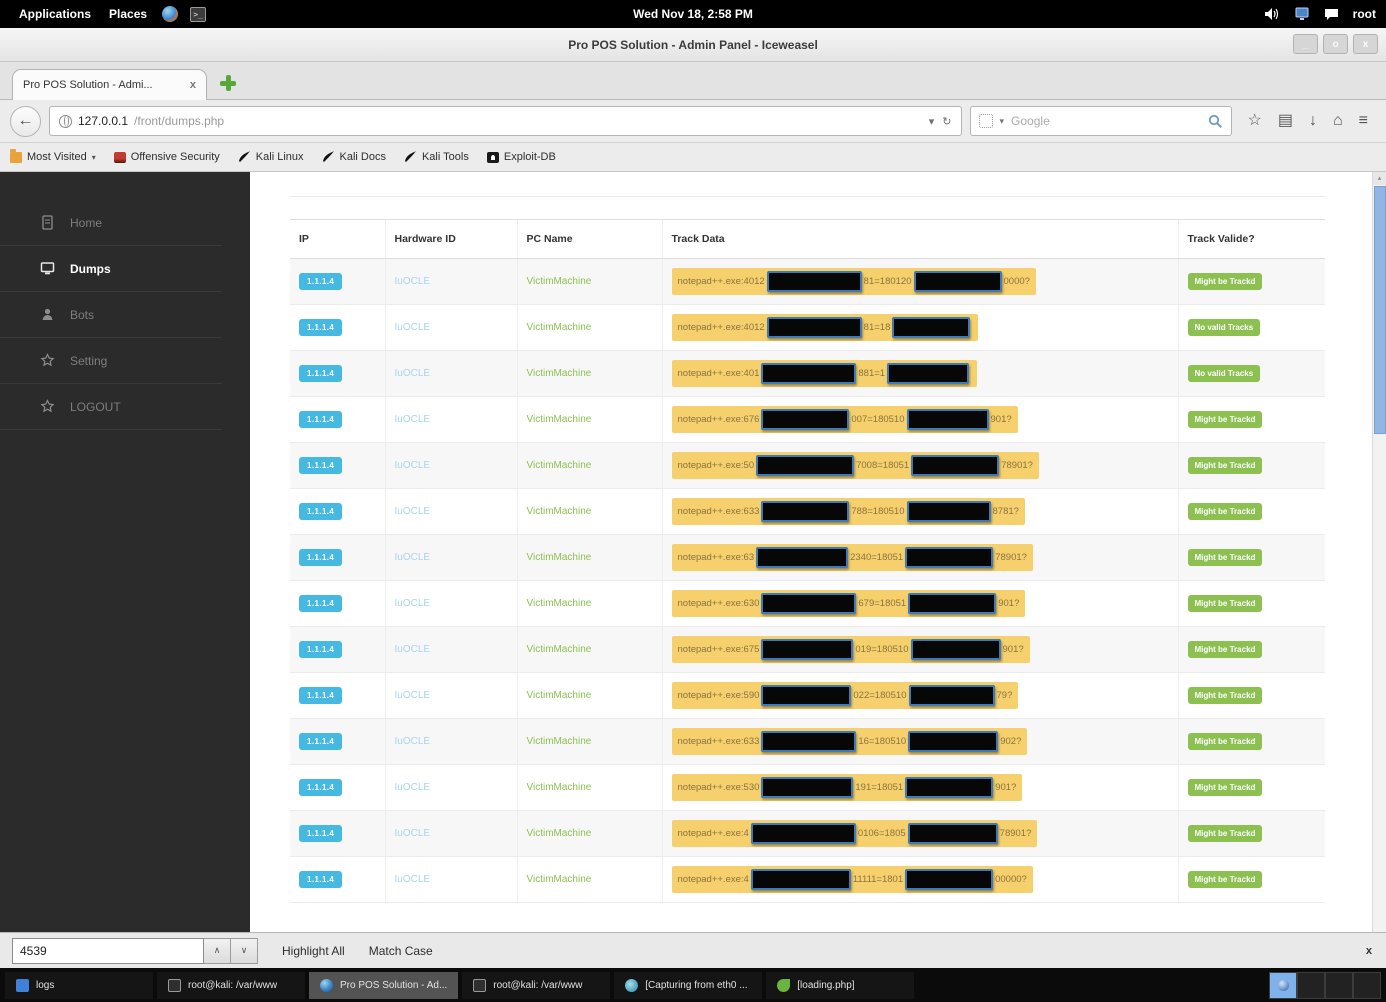  What do you see at coordinates (170, 14) in the screenshot?
I see `iceweasel-launcher-icon` at bounding box center [170, 14].